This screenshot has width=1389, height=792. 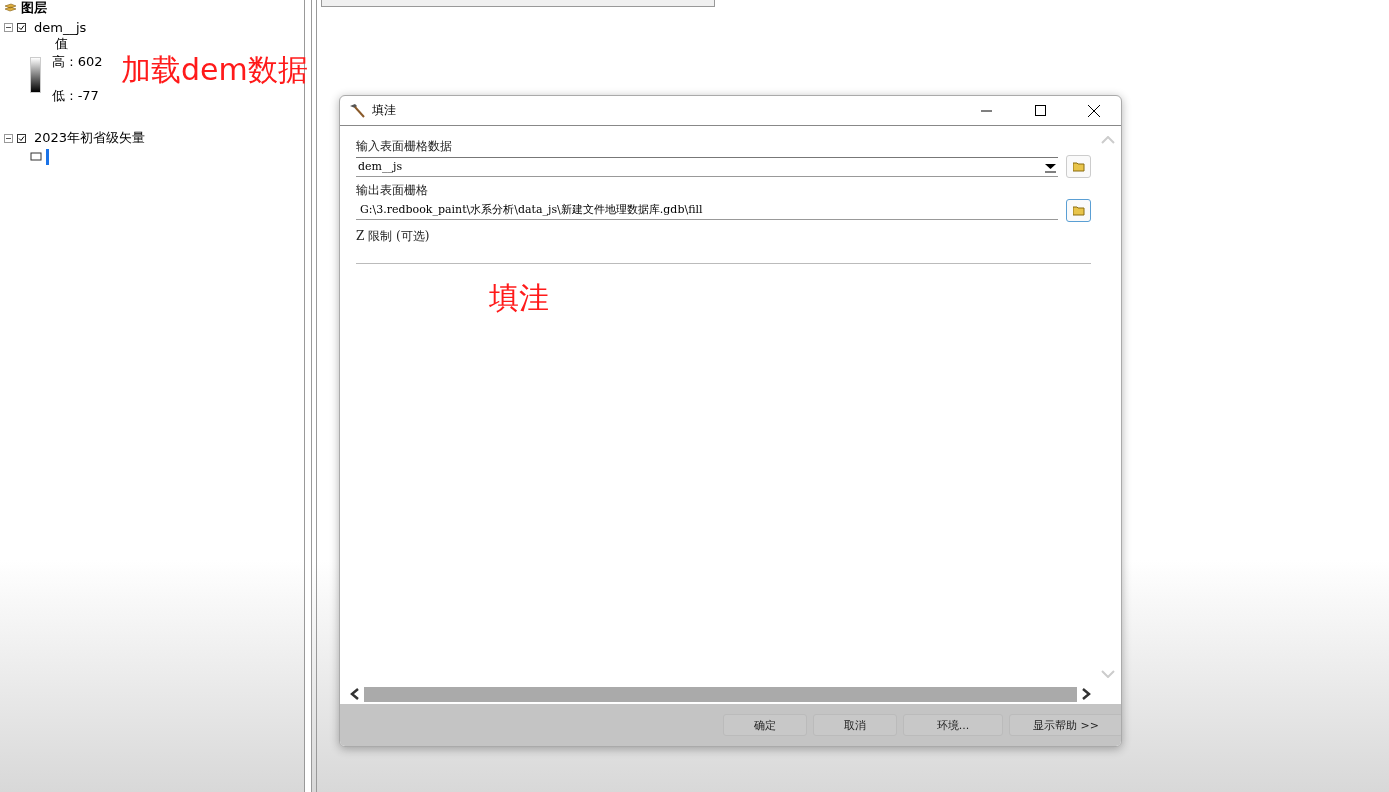 I want to click on legend-heading: 值, so click(x=62, y=44).